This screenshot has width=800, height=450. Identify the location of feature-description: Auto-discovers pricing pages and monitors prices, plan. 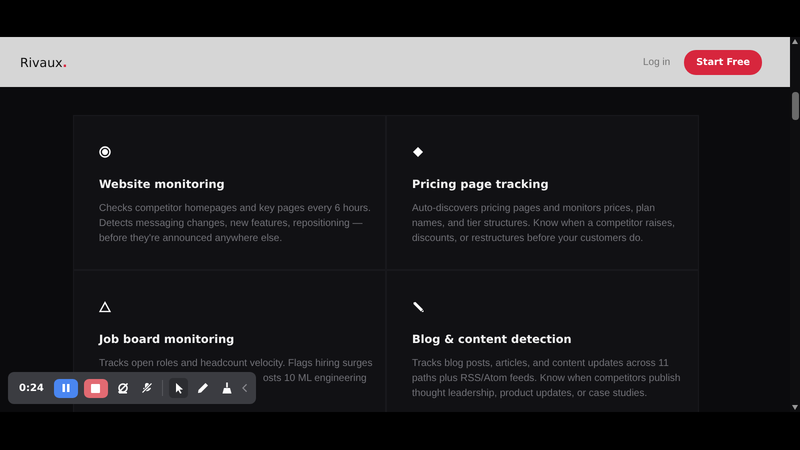
(534, 209).